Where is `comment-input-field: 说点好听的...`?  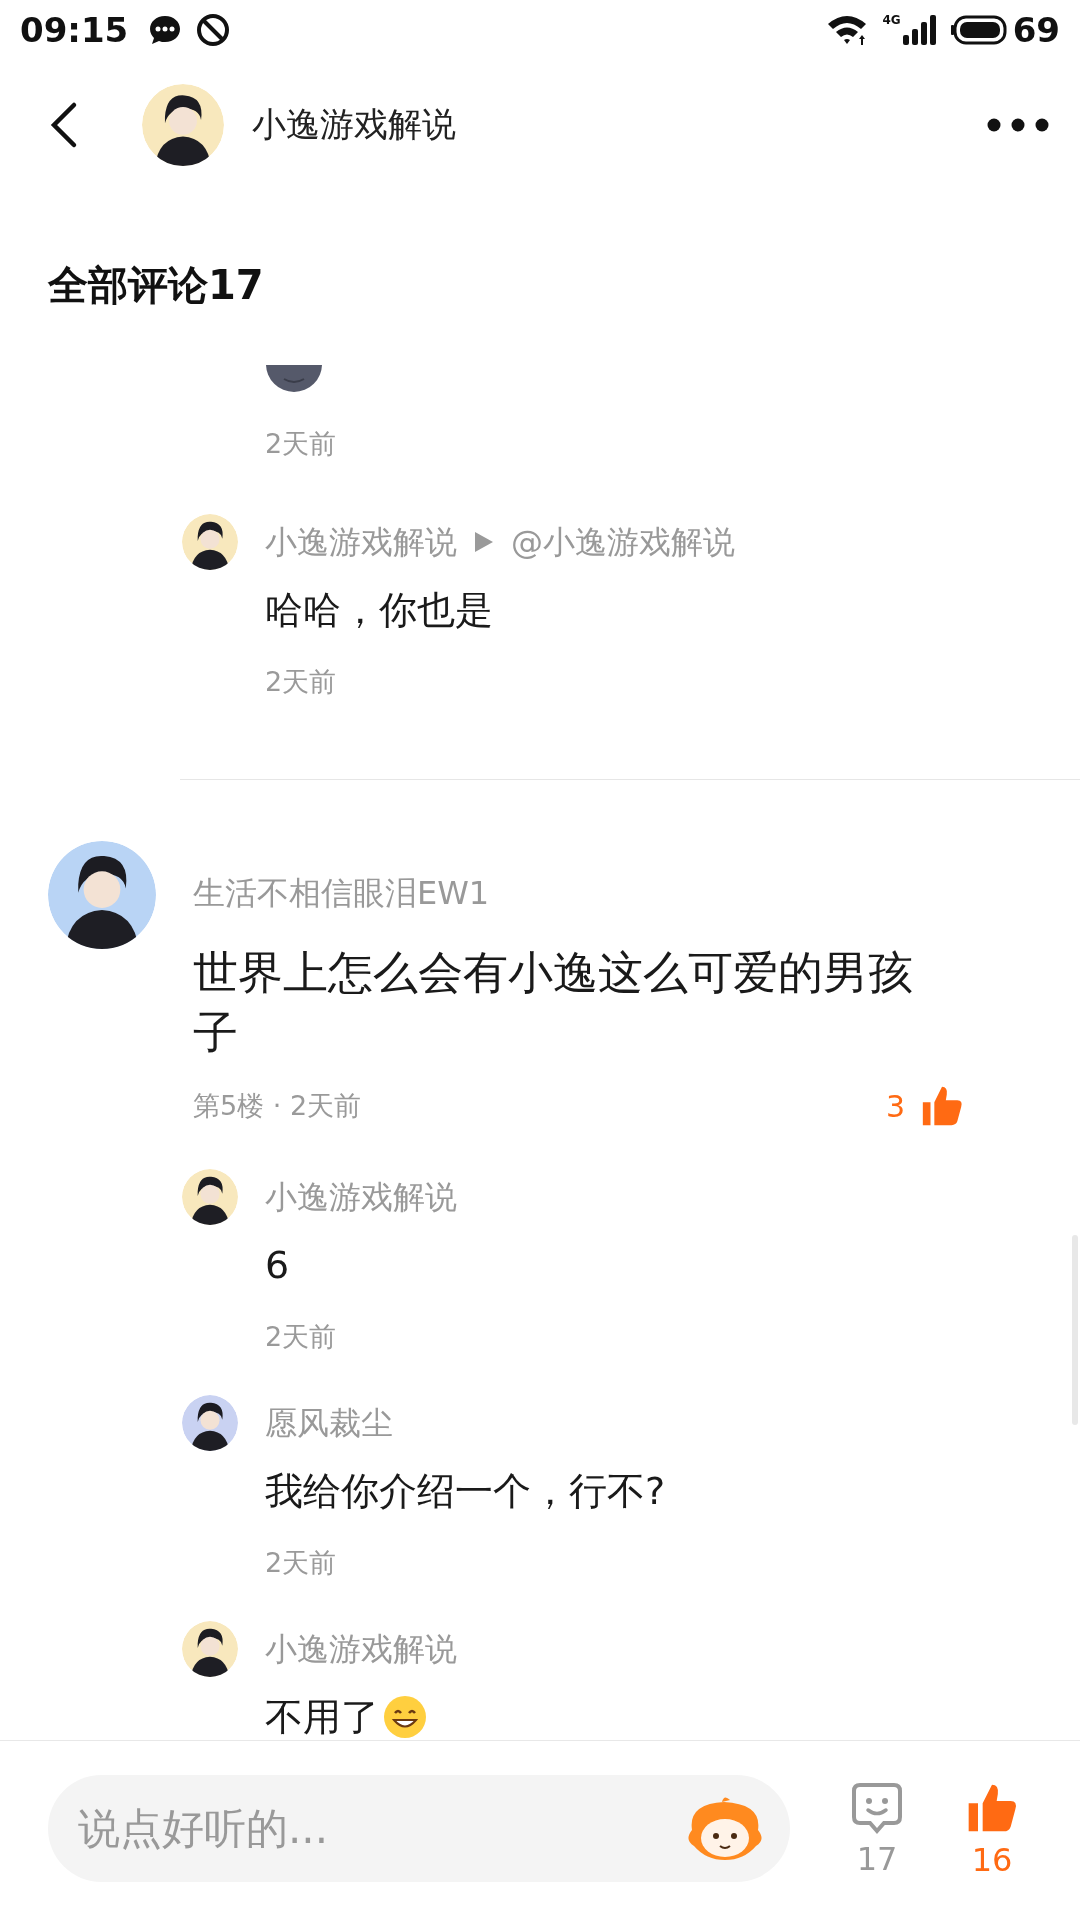 comment-input-field: 说点好听的... is located at coordinates (380, 1828).